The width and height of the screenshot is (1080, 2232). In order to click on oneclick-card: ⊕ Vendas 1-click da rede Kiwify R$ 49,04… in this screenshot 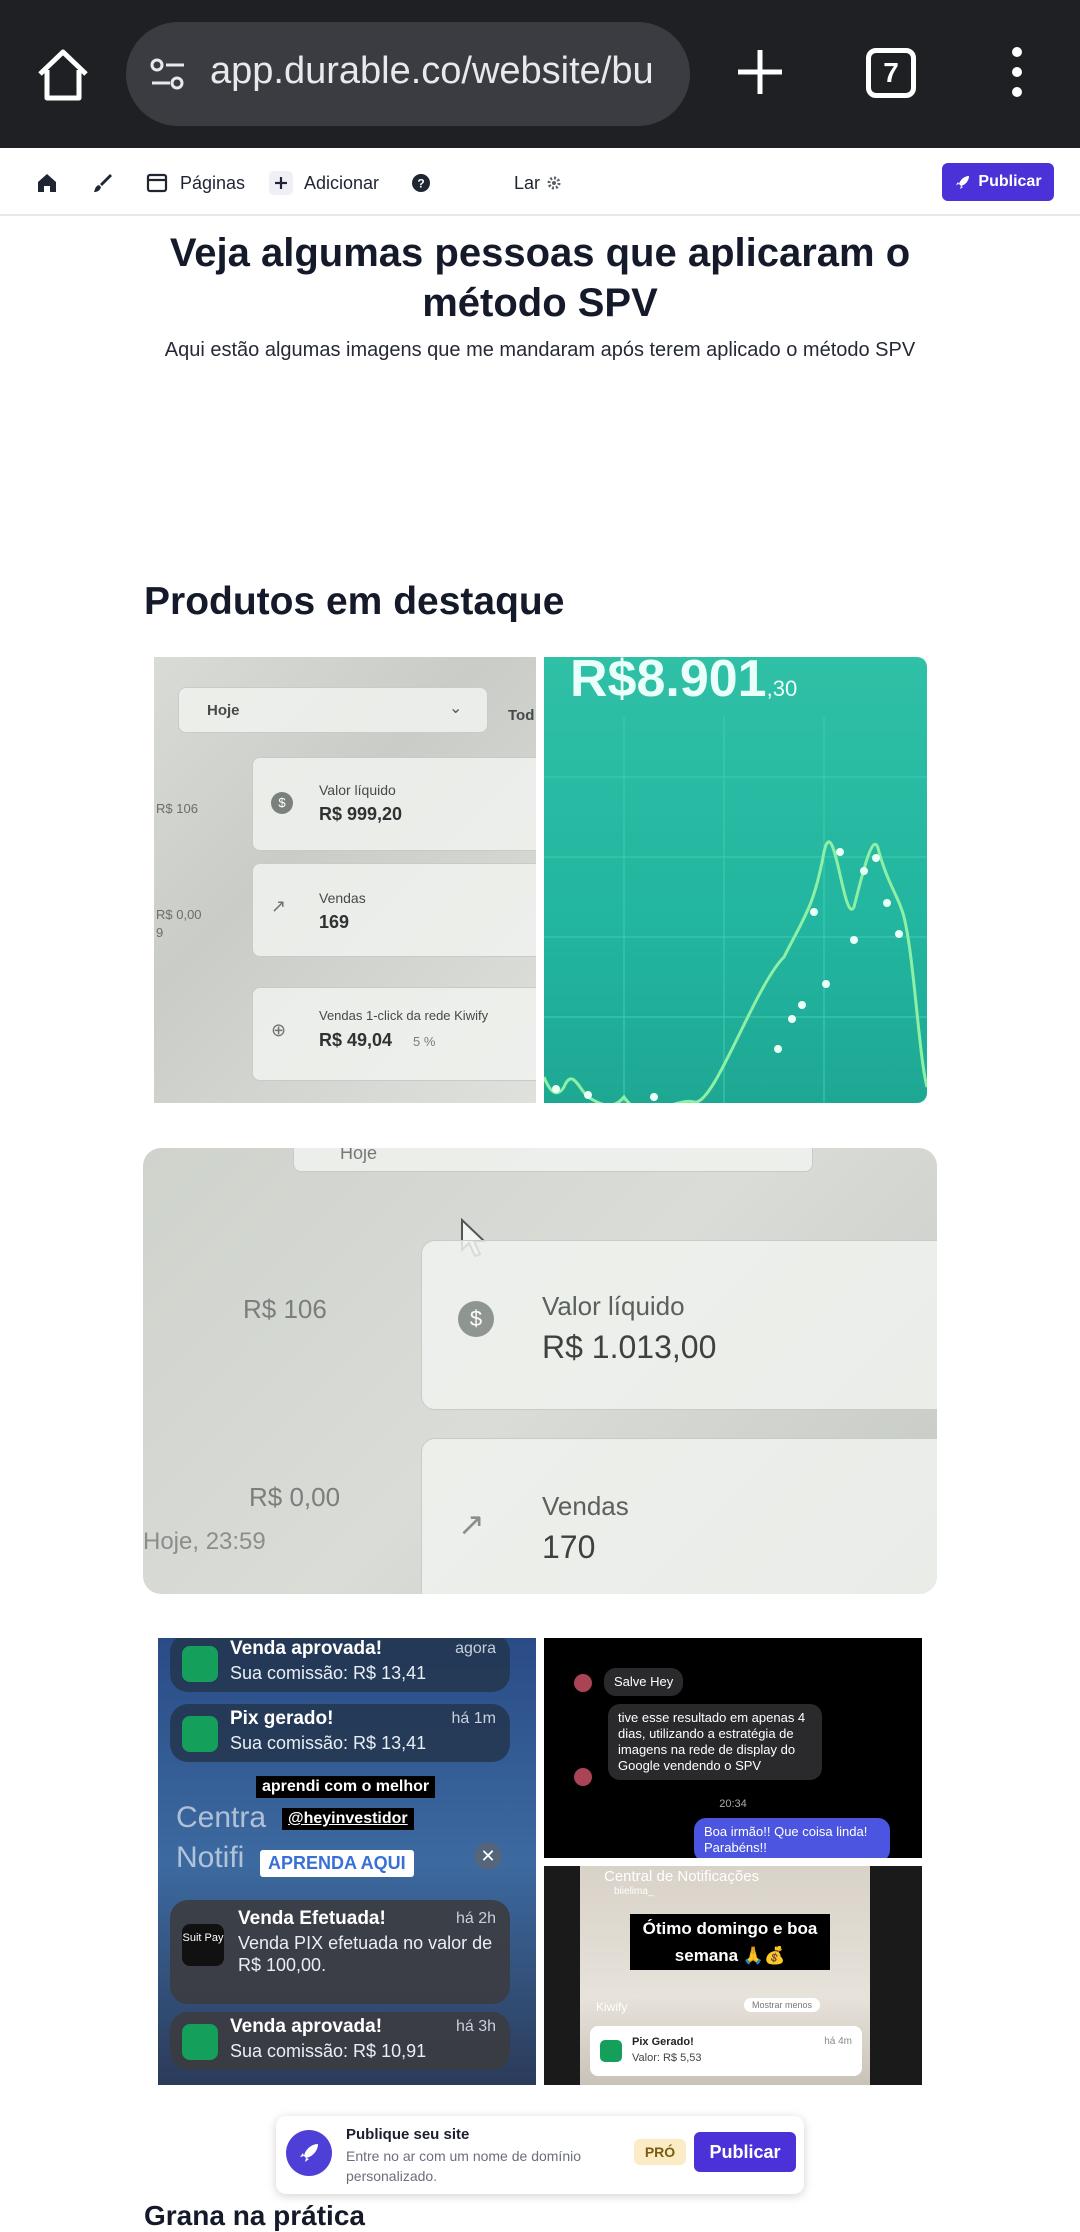, I will do `click(394, 1034)`.